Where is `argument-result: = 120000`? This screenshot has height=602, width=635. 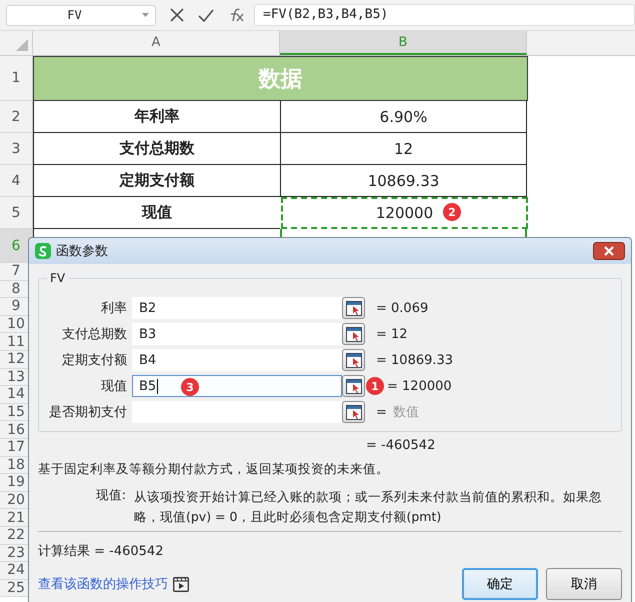 argument-result: = 120000 is located at coordinates (419, 386).